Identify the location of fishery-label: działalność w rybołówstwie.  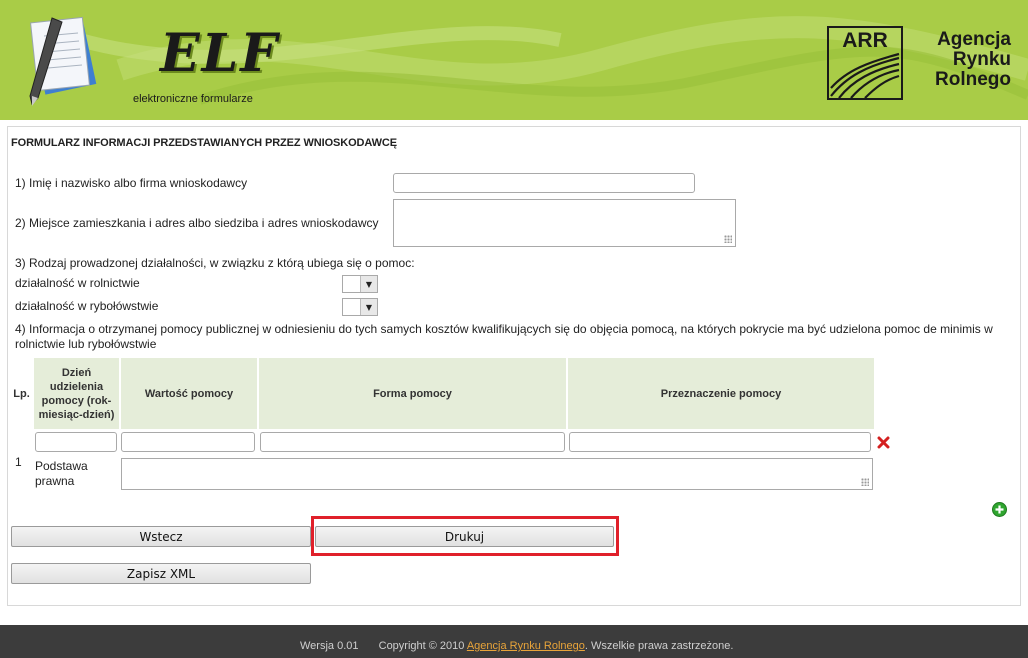
(87, 306).